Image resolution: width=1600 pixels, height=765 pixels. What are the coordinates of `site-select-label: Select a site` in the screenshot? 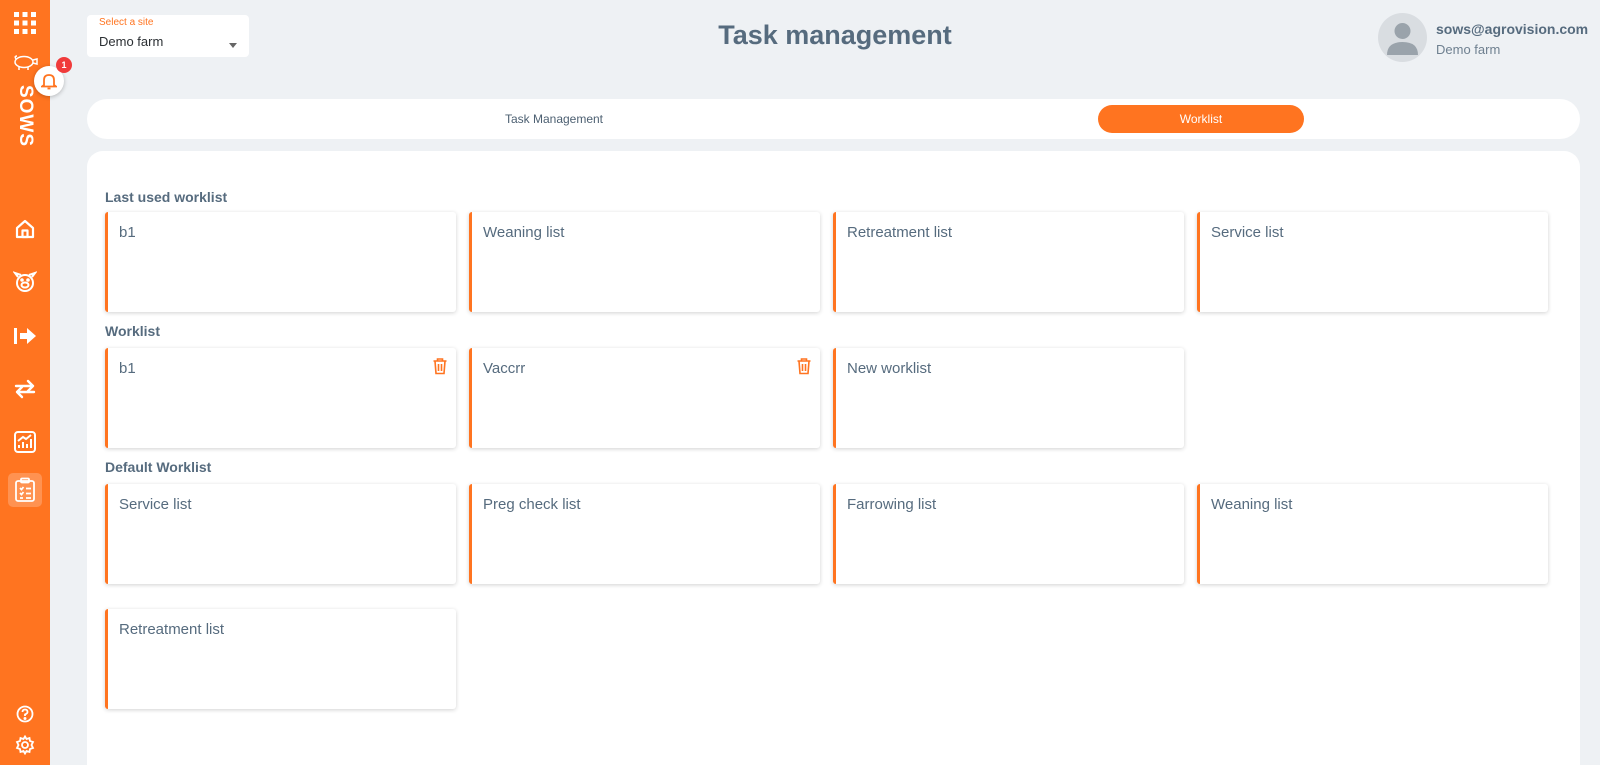 It's located at (126, 22).